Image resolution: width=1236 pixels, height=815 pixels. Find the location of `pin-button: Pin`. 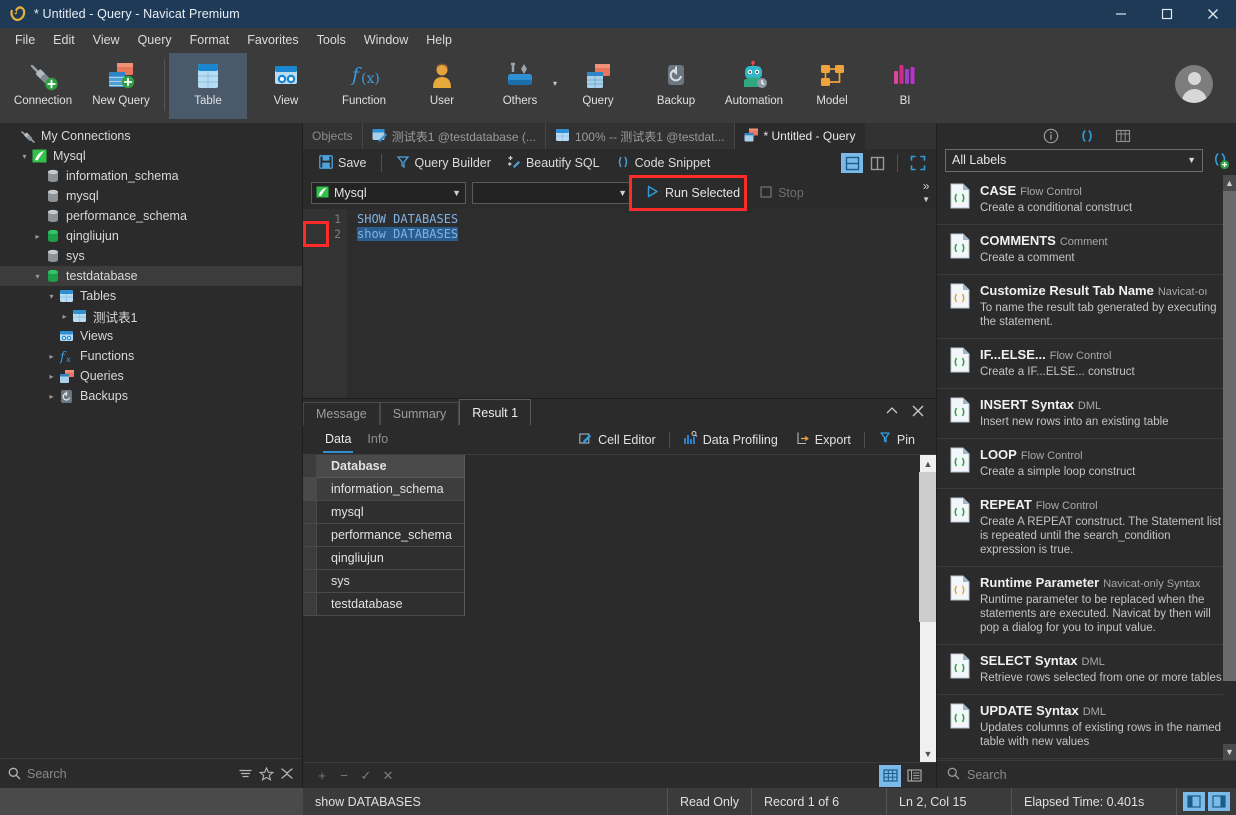

pin-button: Pin is located at coordinates (896, 439).